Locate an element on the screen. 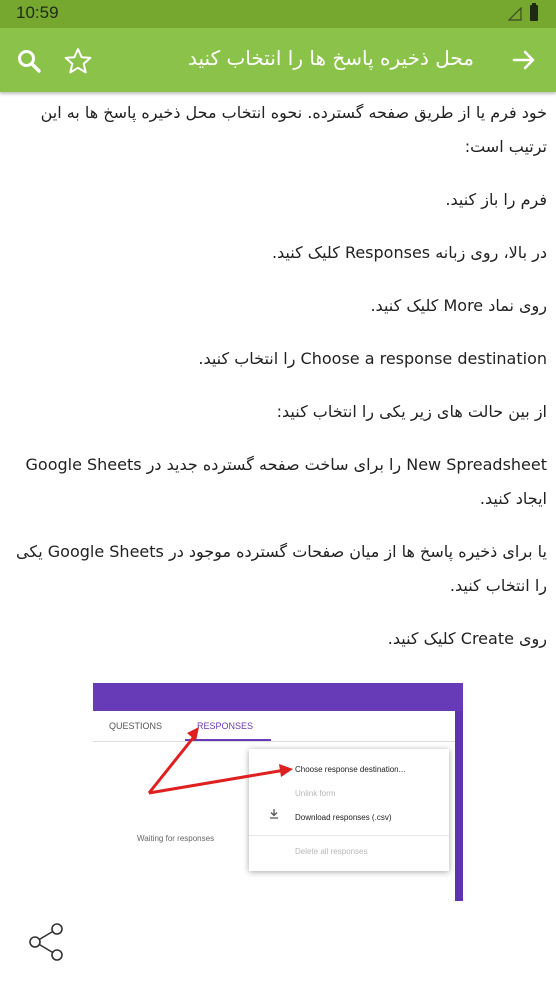 The height and width of the screenshot is (988, 556). share-icon is located at coordinates (47, 942).